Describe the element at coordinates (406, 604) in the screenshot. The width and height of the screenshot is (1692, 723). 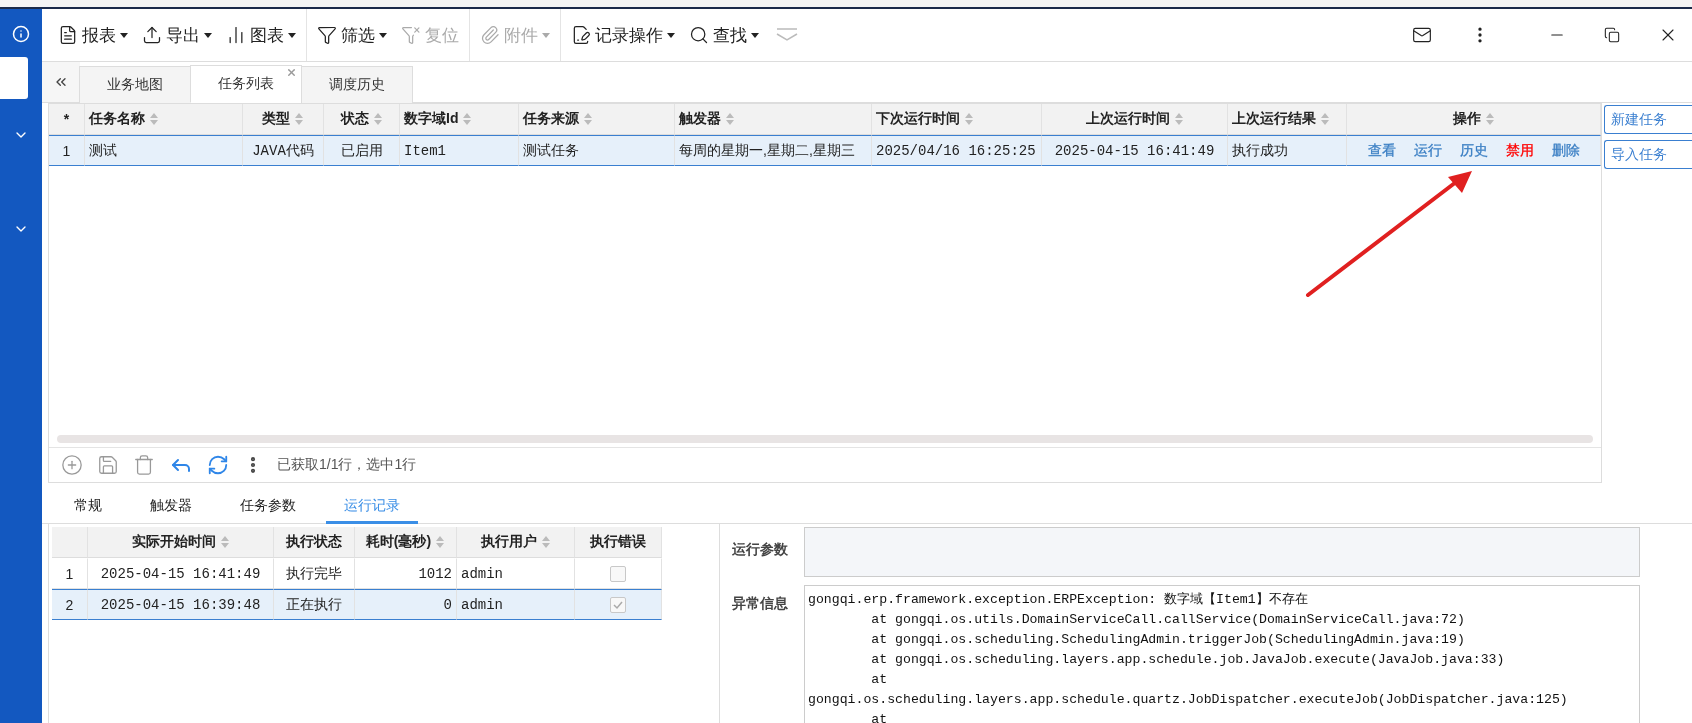
I see `table-cell: 0` at that location.